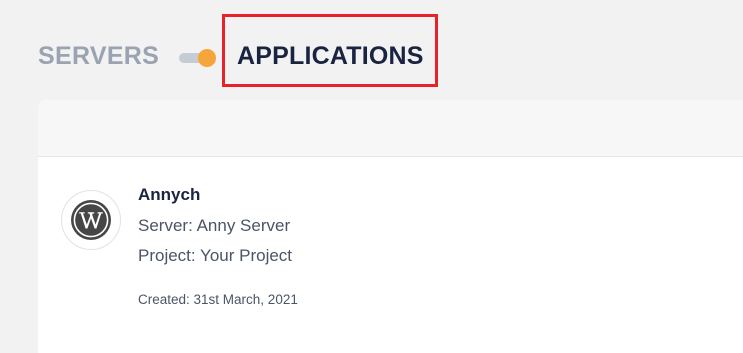 The height and width of the screenshot is (353, 743). What do you see at coordinates (330, 56) in the screenshot?
I see `applications-toggle-label: APPLICATIONS` at bounding box center [330, 56].